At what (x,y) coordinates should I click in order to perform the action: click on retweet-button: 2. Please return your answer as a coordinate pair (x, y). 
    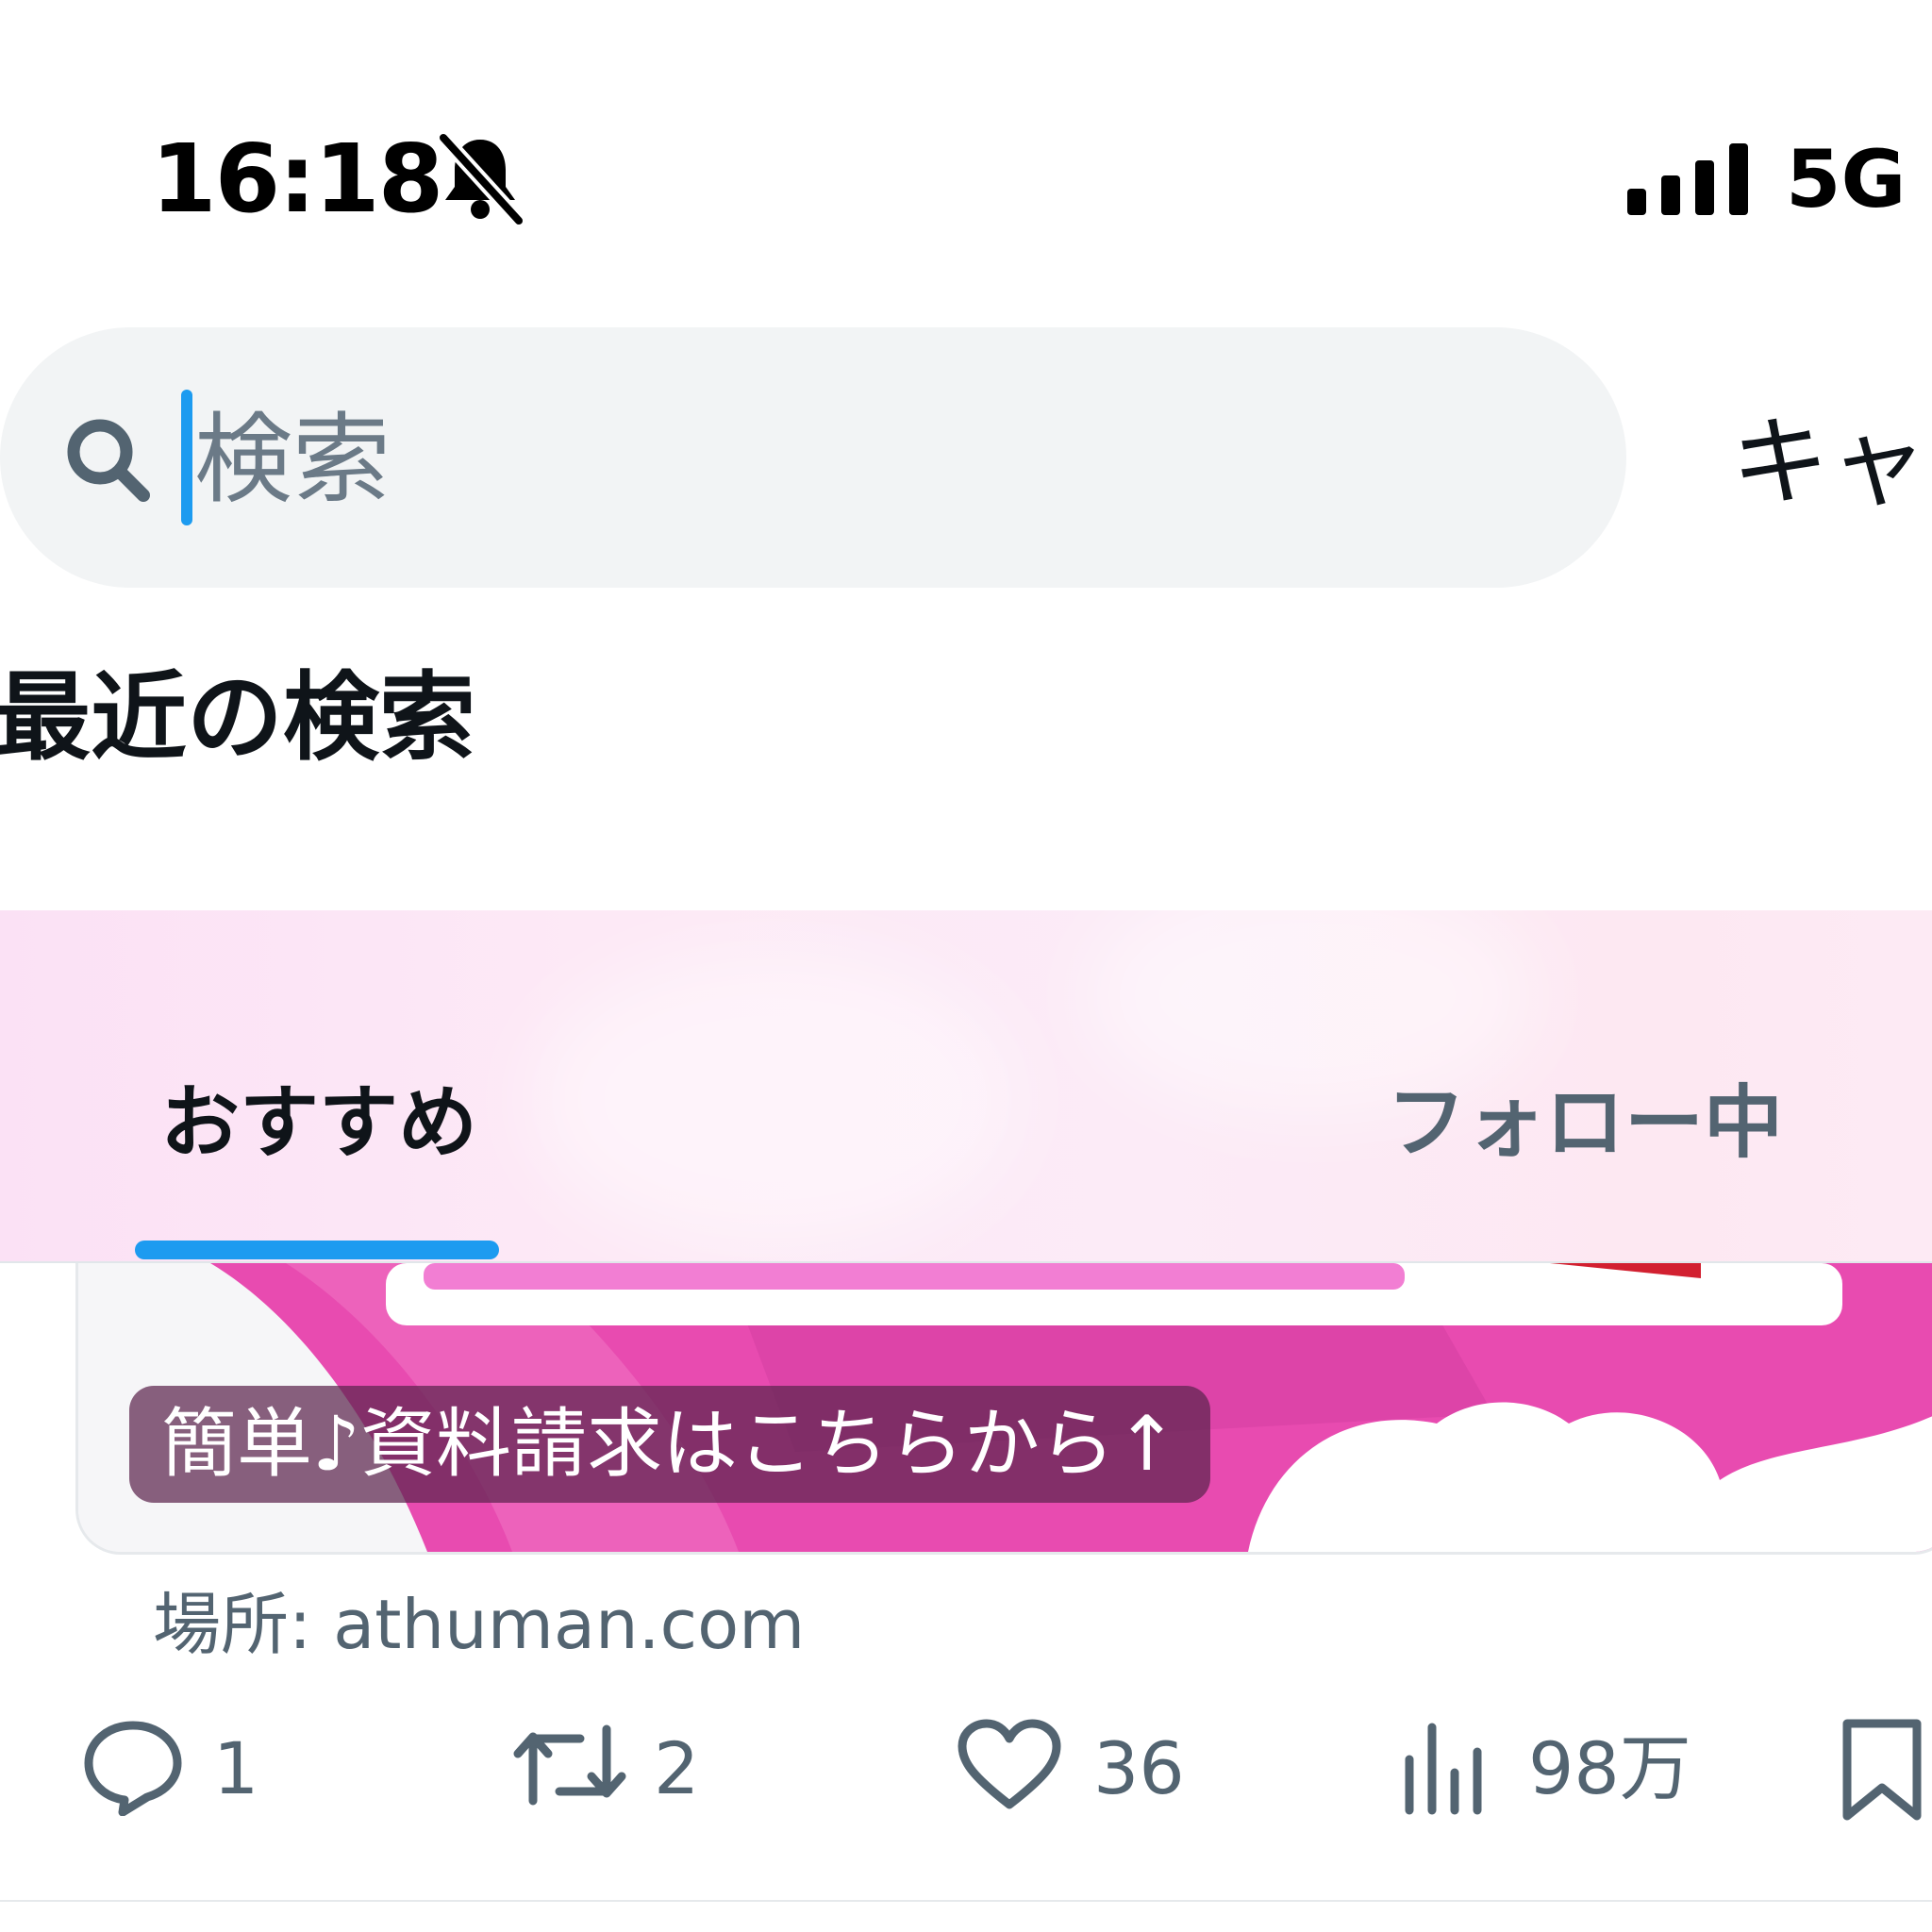
    Looking at the image, I should click on (630, 1768).